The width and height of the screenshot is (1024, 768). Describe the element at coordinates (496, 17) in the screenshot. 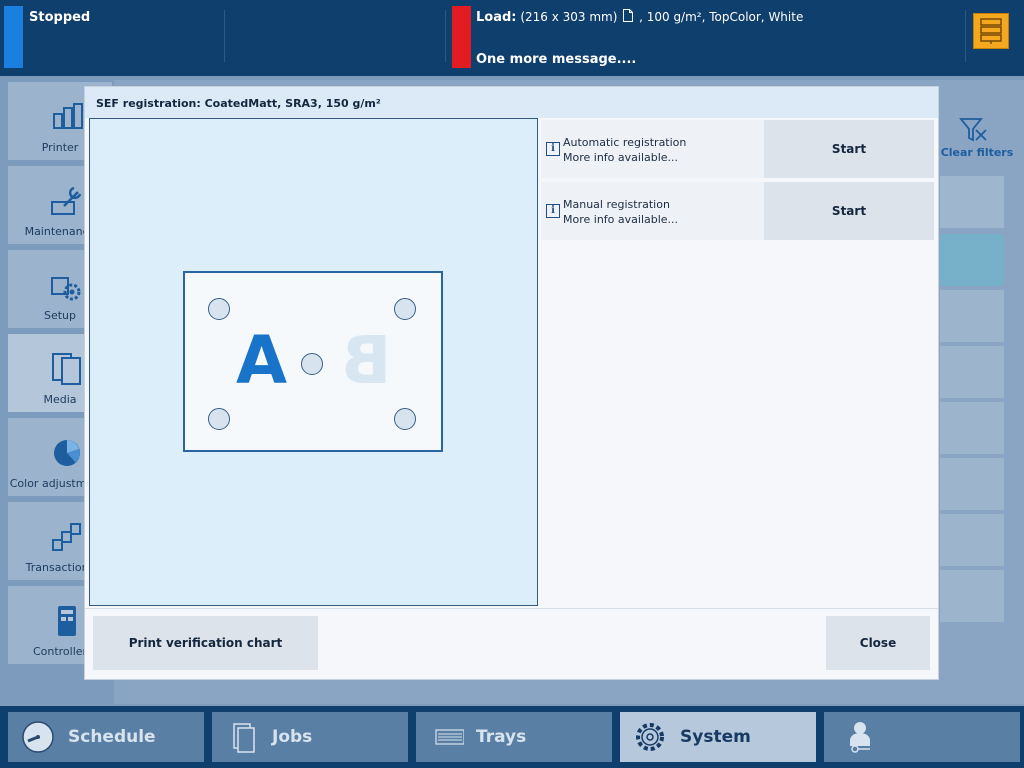

I see `load-label: Load:` at that location.